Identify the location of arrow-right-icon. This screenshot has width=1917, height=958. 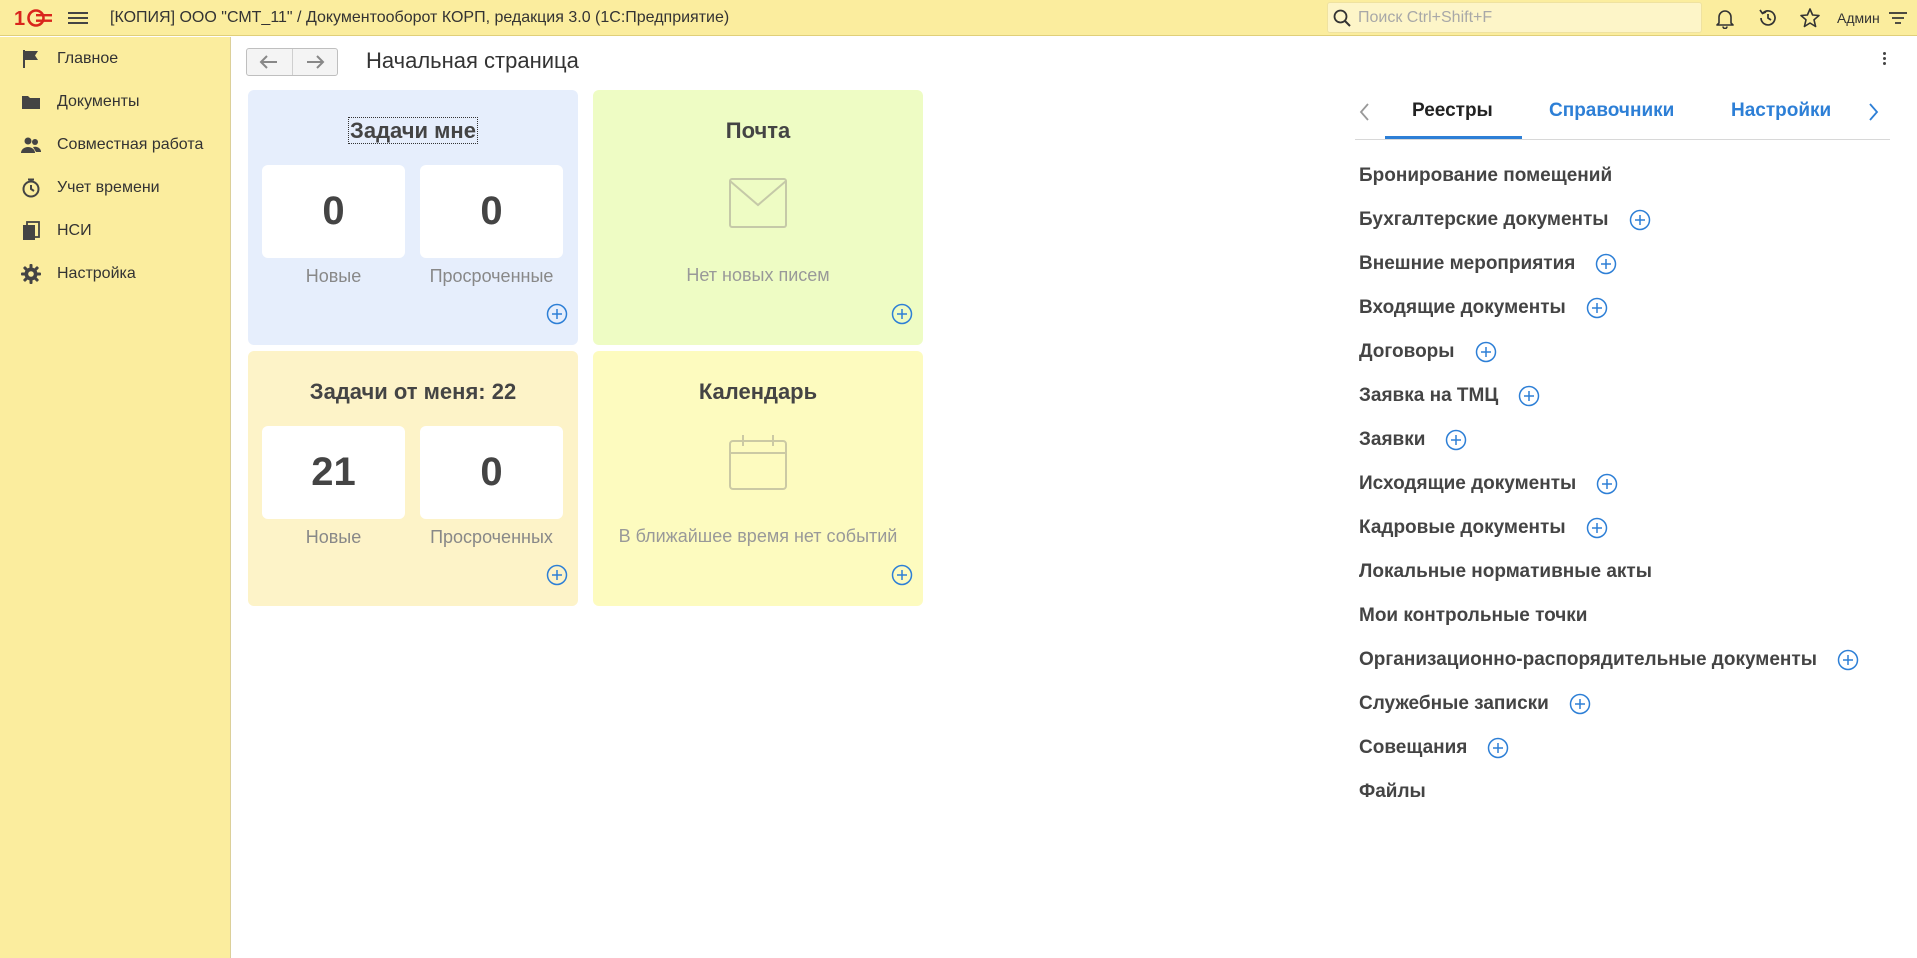
(315, 62).